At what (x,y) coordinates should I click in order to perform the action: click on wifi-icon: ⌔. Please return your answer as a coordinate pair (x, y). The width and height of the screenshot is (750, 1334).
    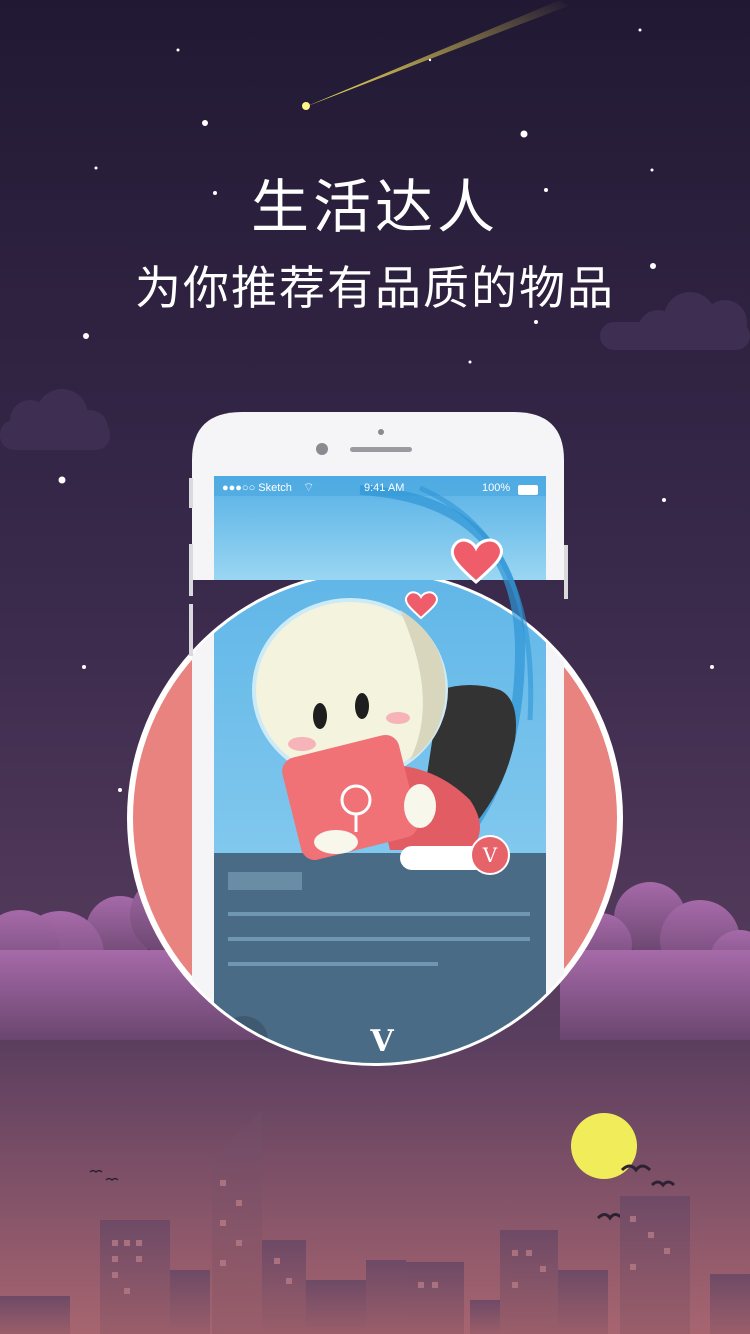
    Looking at the image, I should click on (309, 487).